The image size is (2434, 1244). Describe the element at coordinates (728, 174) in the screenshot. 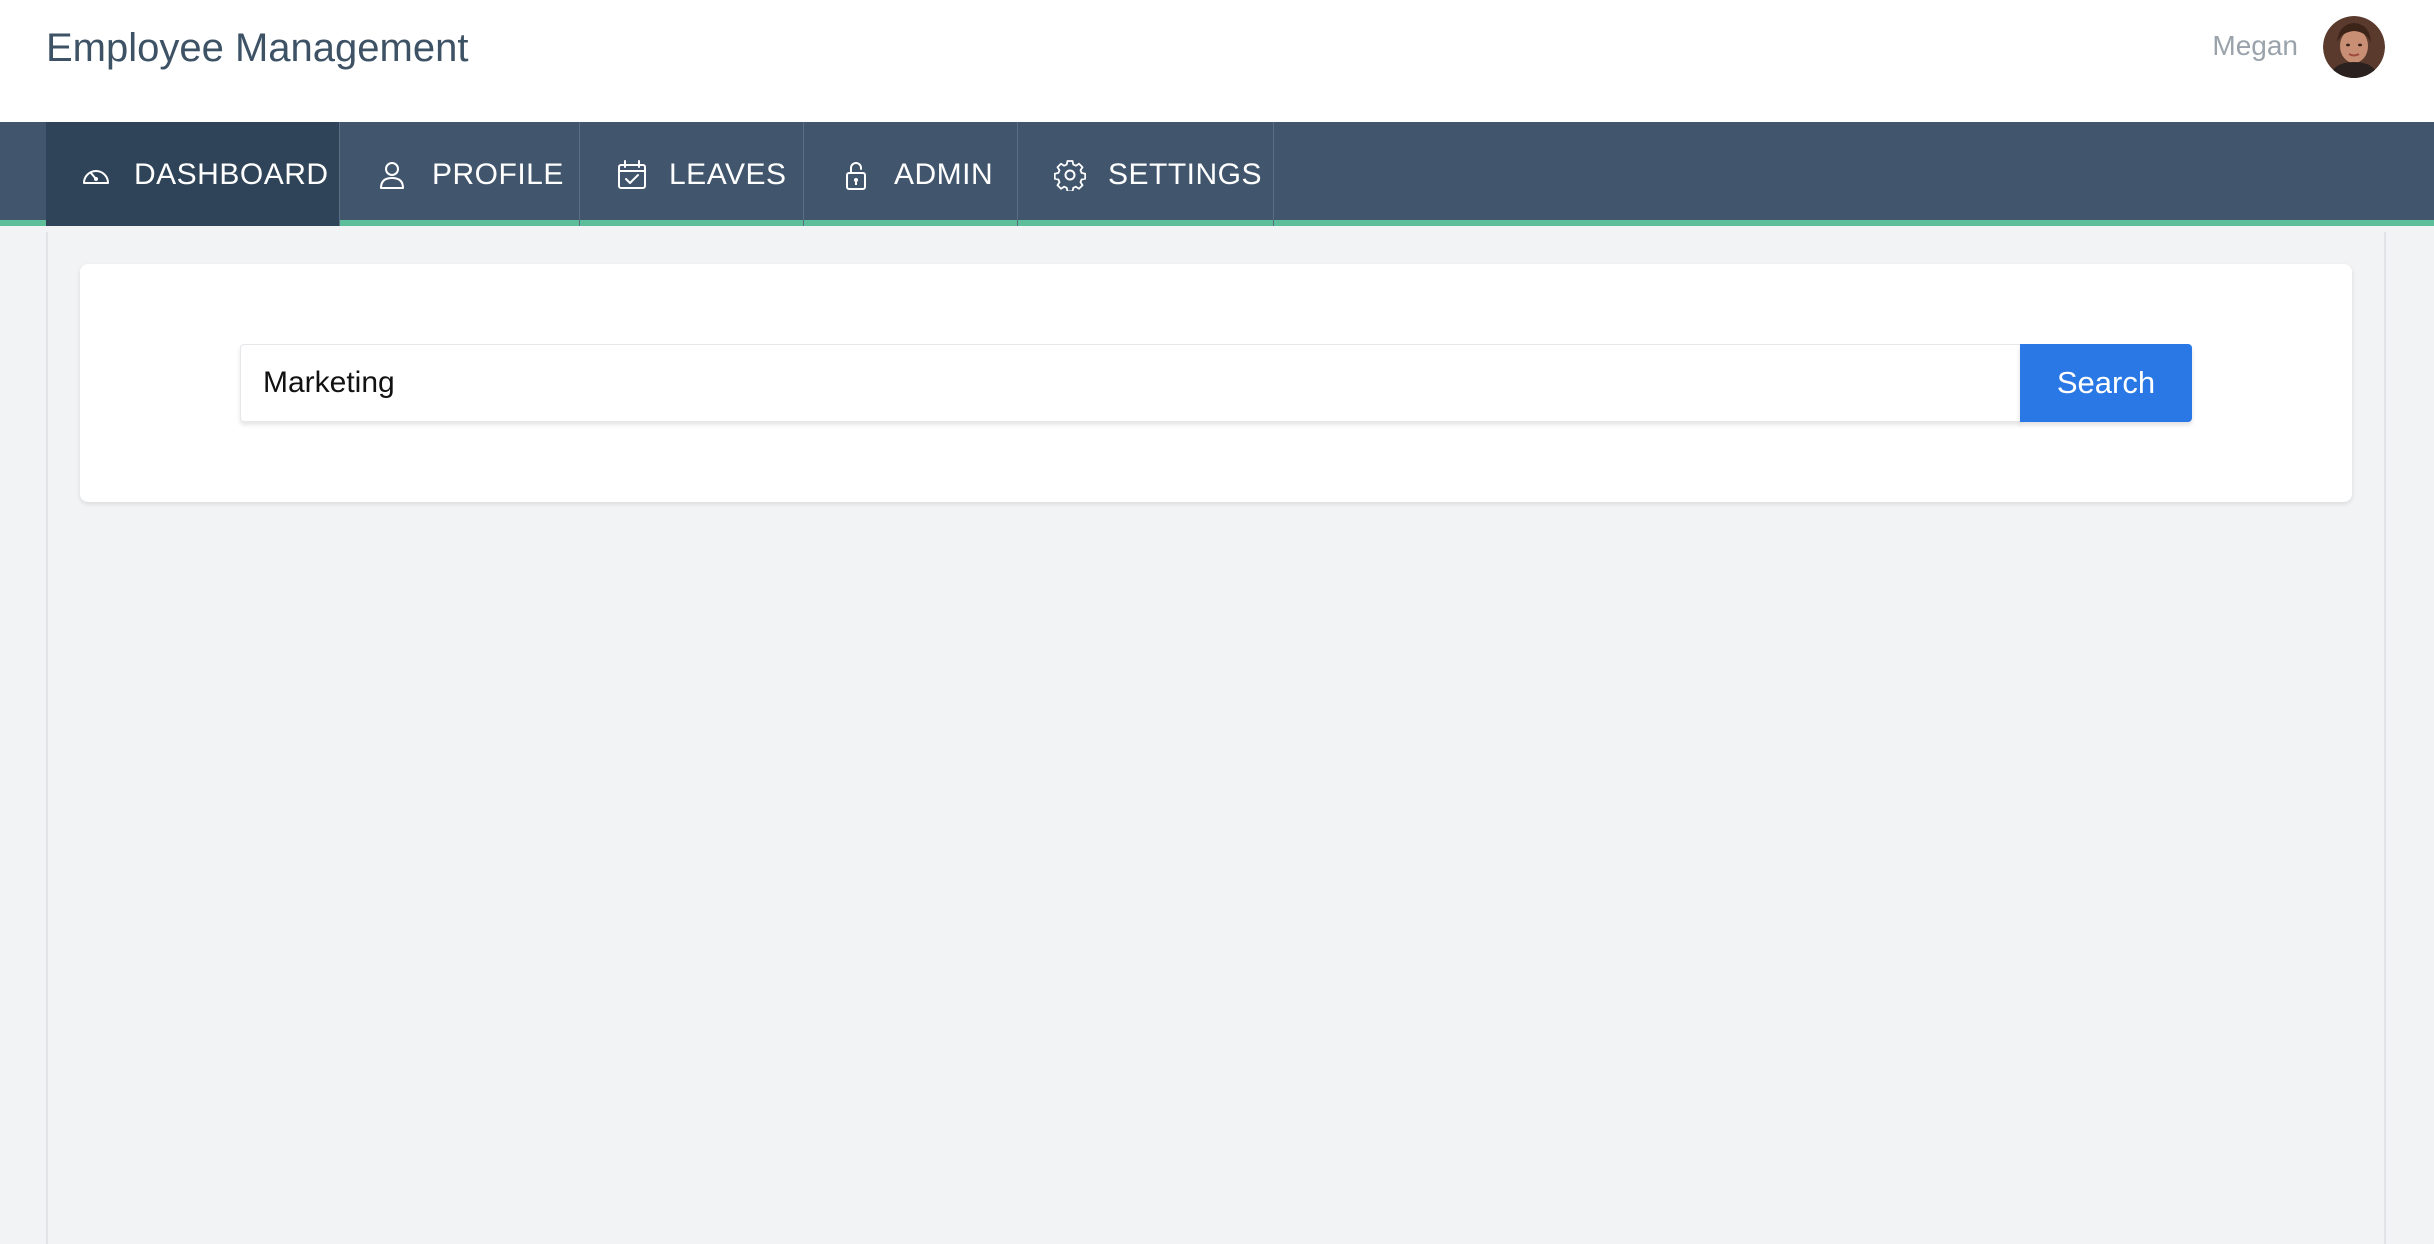

I see `nav-label: LEAVES` at that location.